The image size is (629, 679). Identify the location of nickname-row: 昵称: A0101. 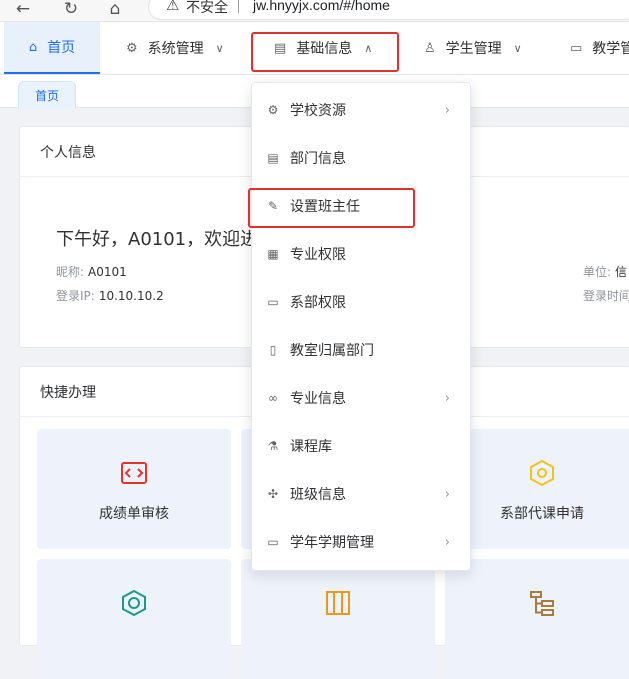
(91, 271).